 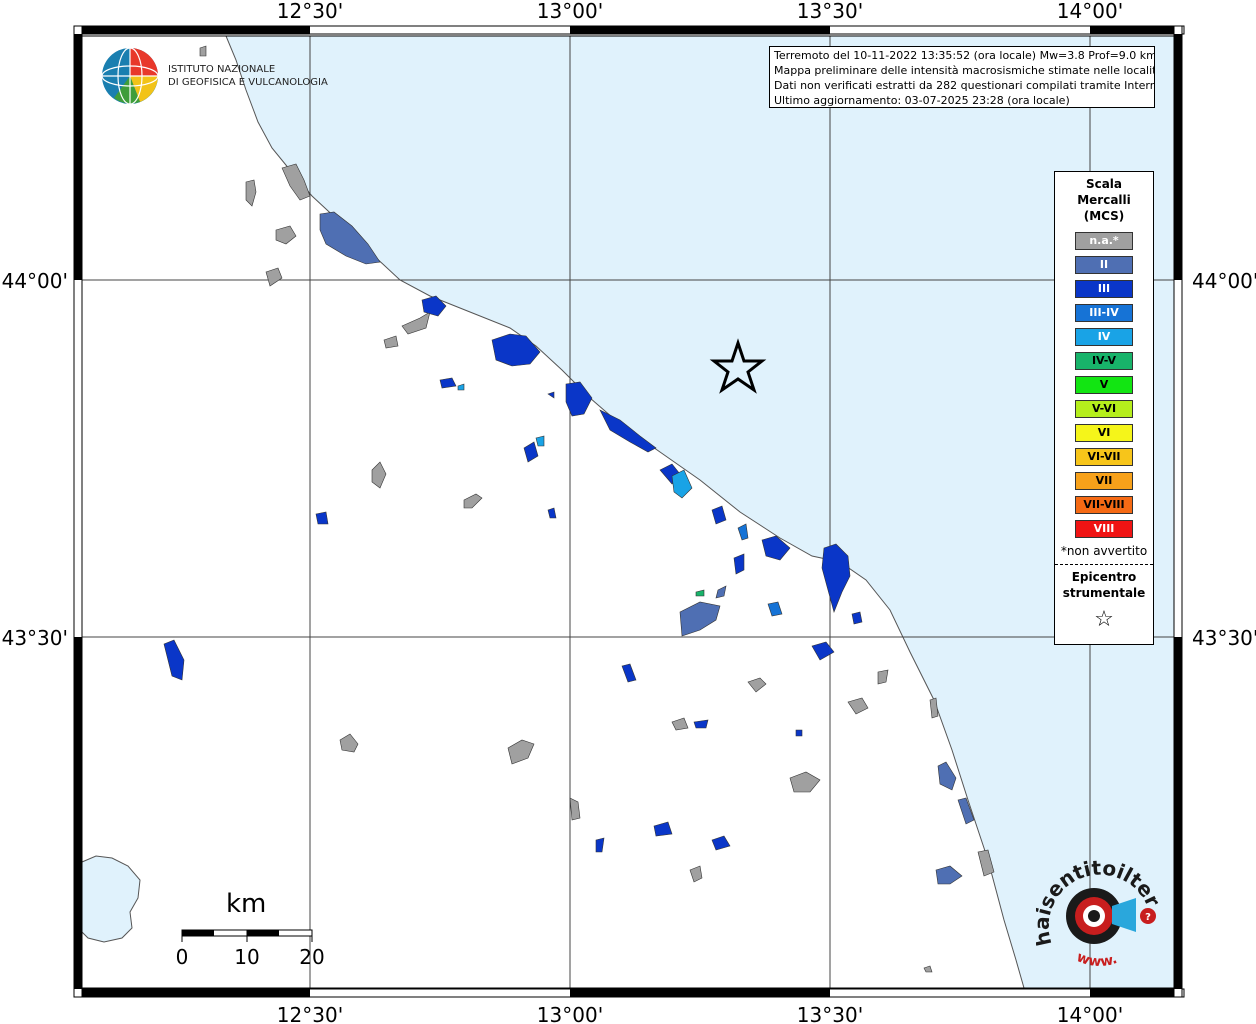 I want to click on legend-item: VIII, so click(x=1104, y=529).